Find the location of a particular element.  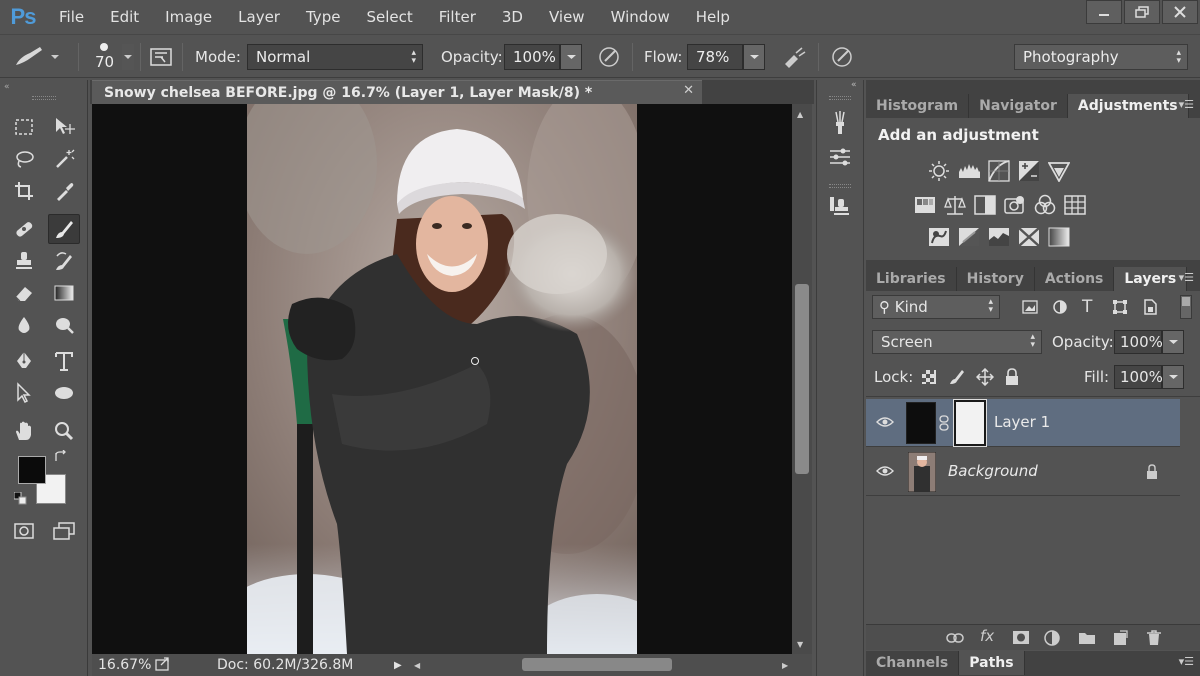

airbrush-button is located at coordinates (794, 57).